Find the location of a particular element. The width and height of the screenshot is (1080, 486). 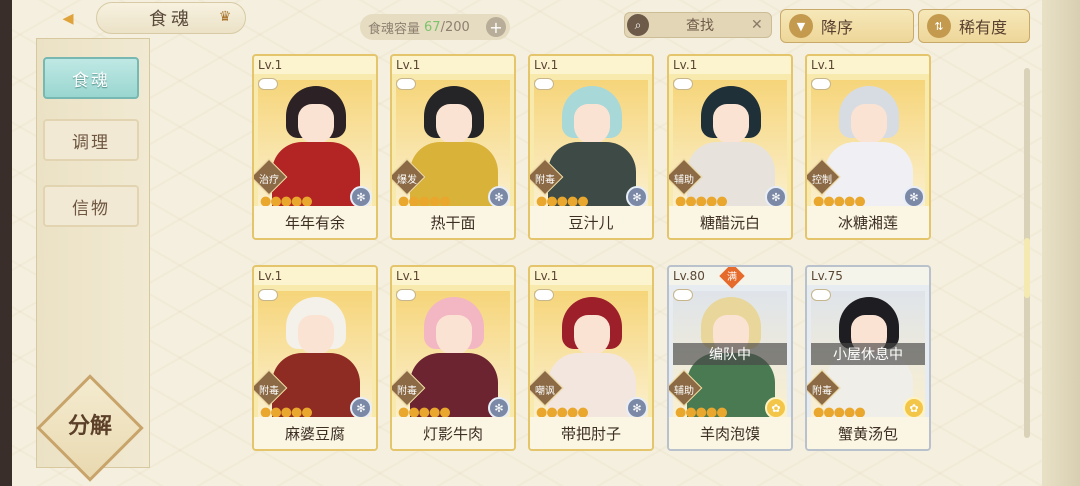

search-icon: ⌕ is located at coordinates (638, 25).